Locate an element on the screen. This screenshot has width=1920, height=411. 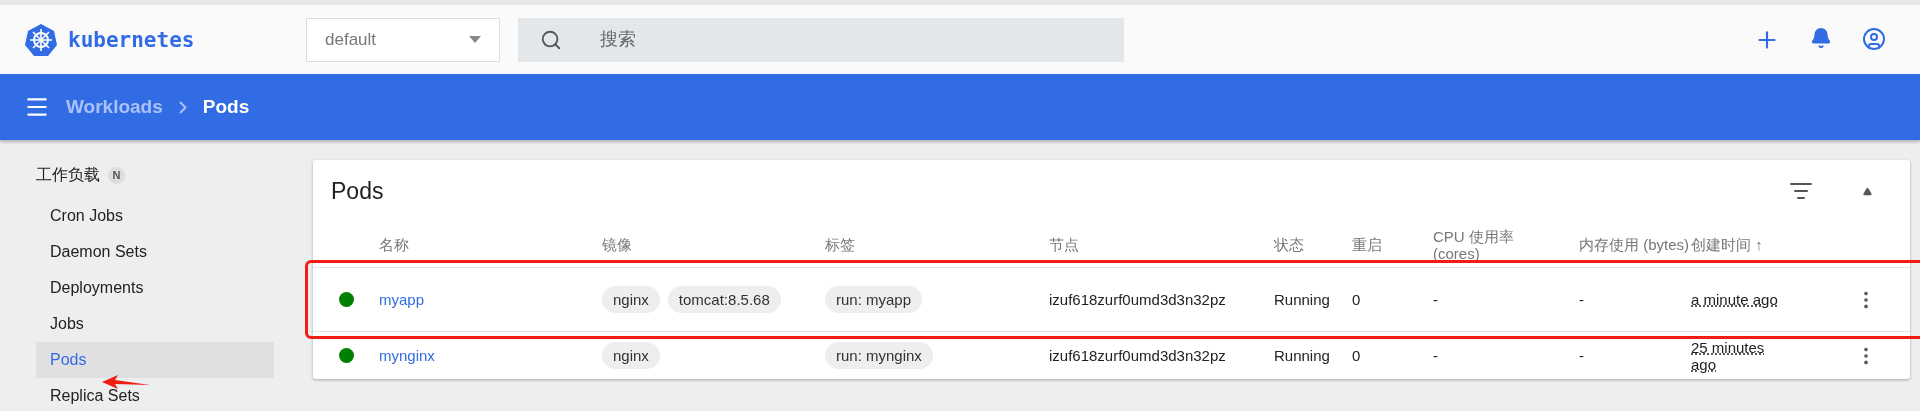
sidebar-item: Deployments is located at coordinates (155, 288).